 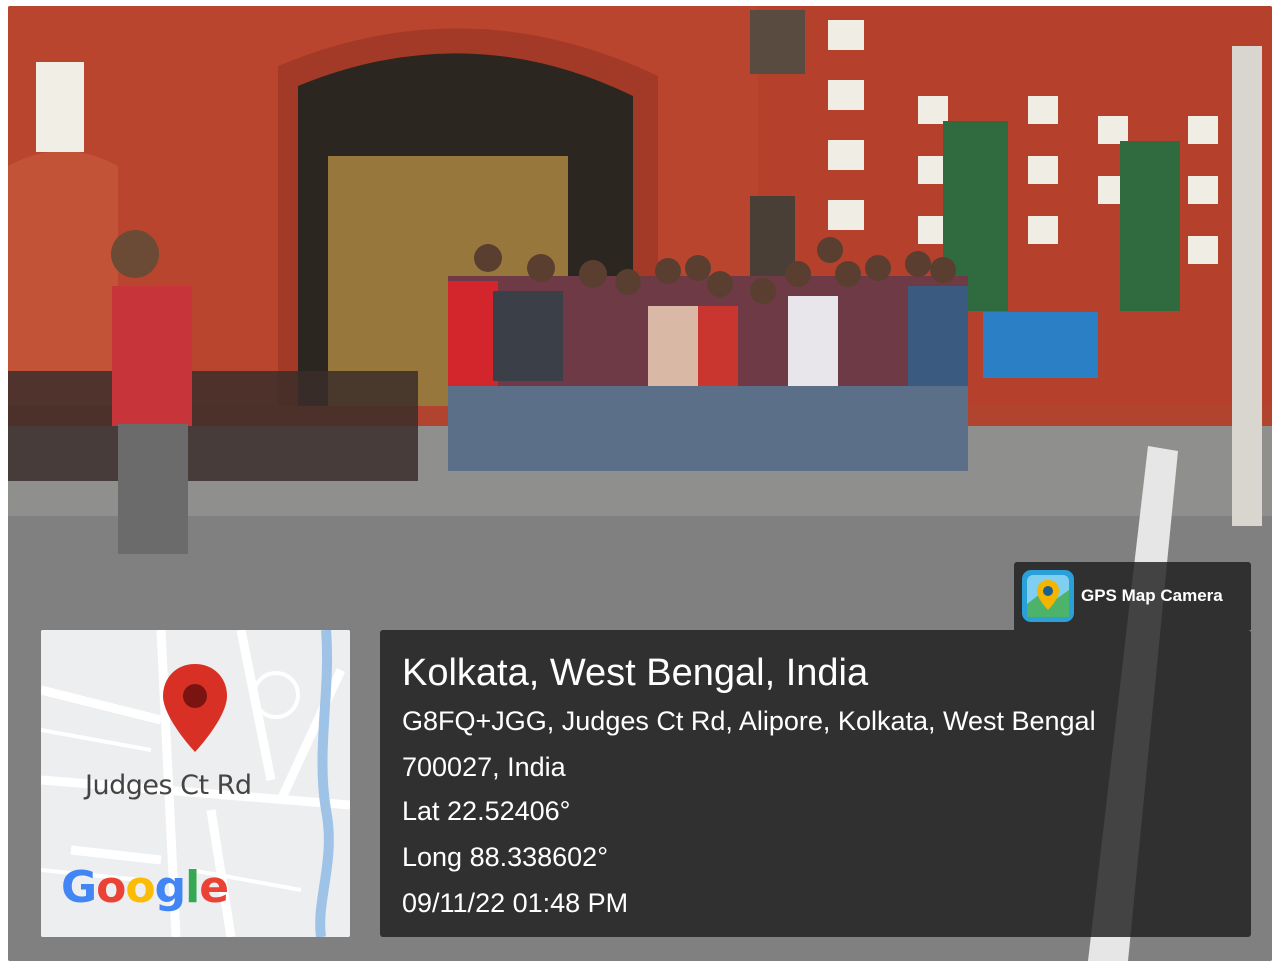 I want to click on person-head, so click(x=135, y=254).